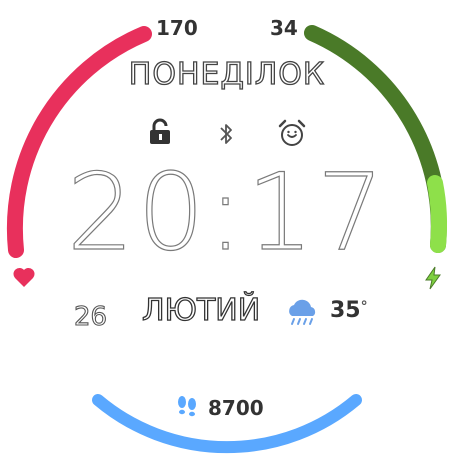 This screenshot has height=454, width=454. What do you see at coordinates (292, 132) in the screenshot?
I see `alarm-clock-icon` at bounding box center [292, 132].